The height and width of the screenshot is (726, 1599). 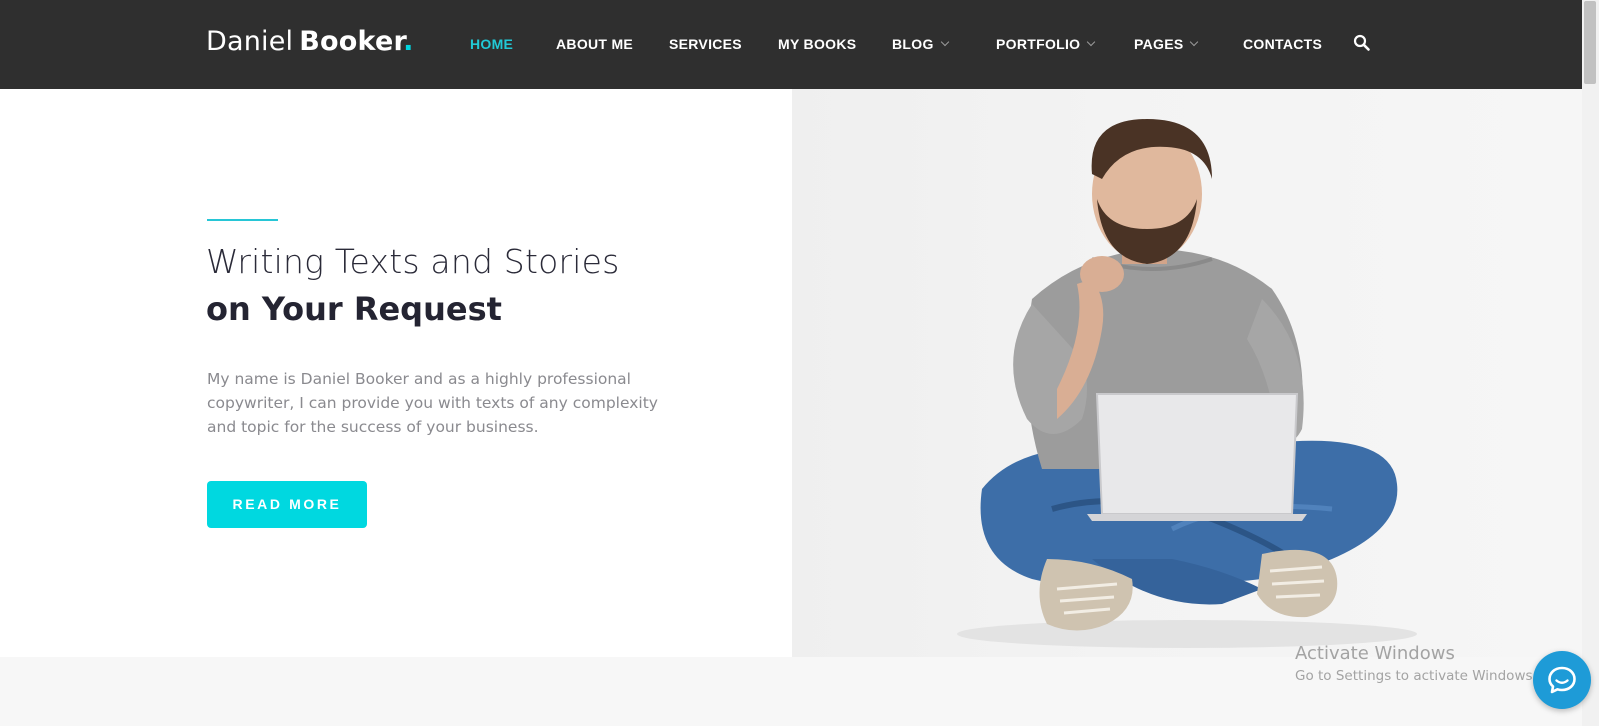 I want to click on scrollbar-thumb, so click(x=1590, y=42).